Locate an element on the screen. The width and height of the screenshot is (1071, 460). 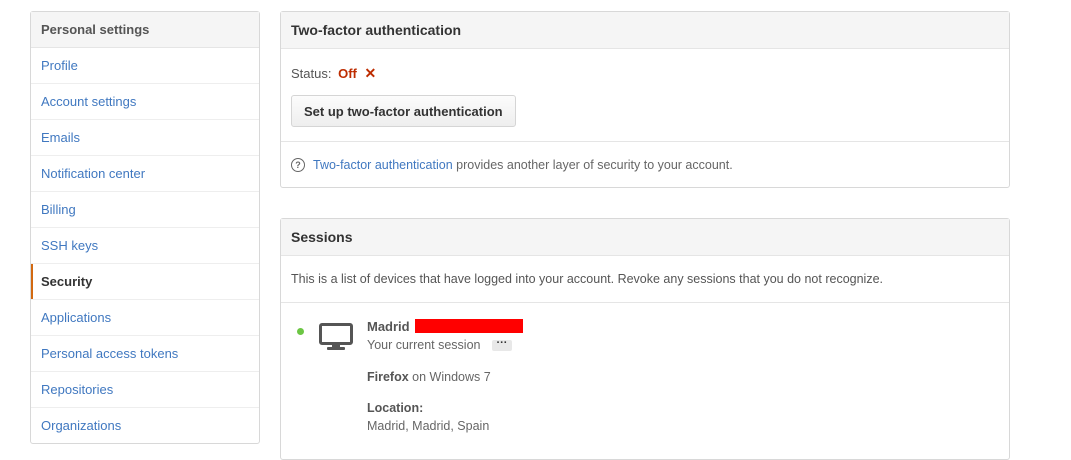
more-details-button: ··· is located at coordinates (501, 345).